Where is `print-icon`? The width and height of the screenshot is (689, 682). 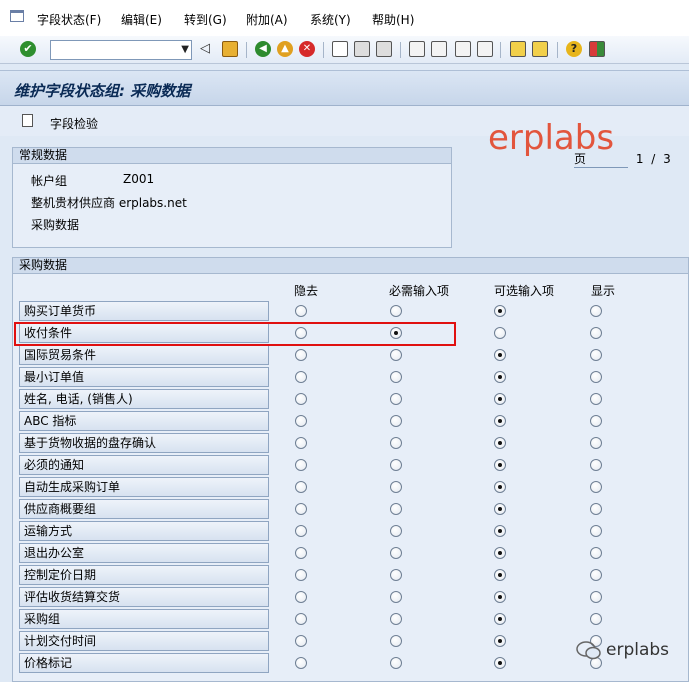
print-icon is located at coordinates (340, 49).